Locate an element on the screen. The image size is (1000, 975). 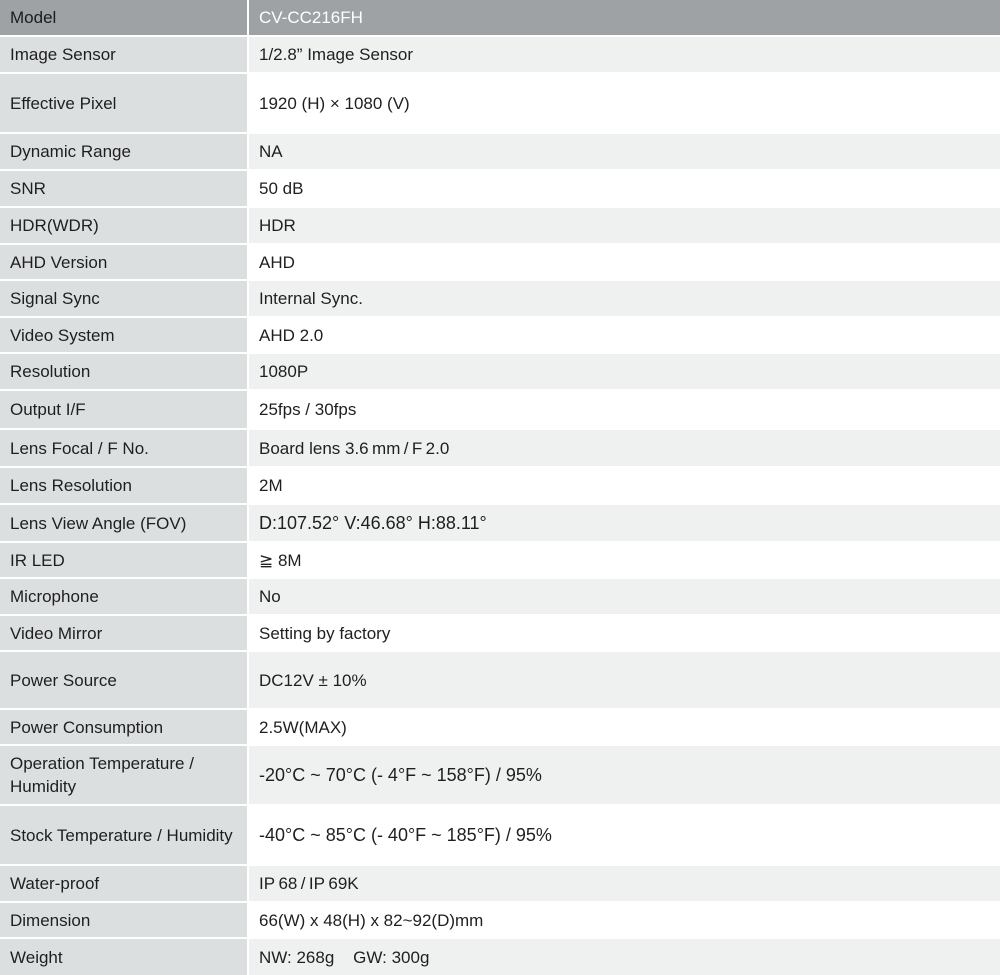
table-row: Microphone No is located at coordinates (500, 597).